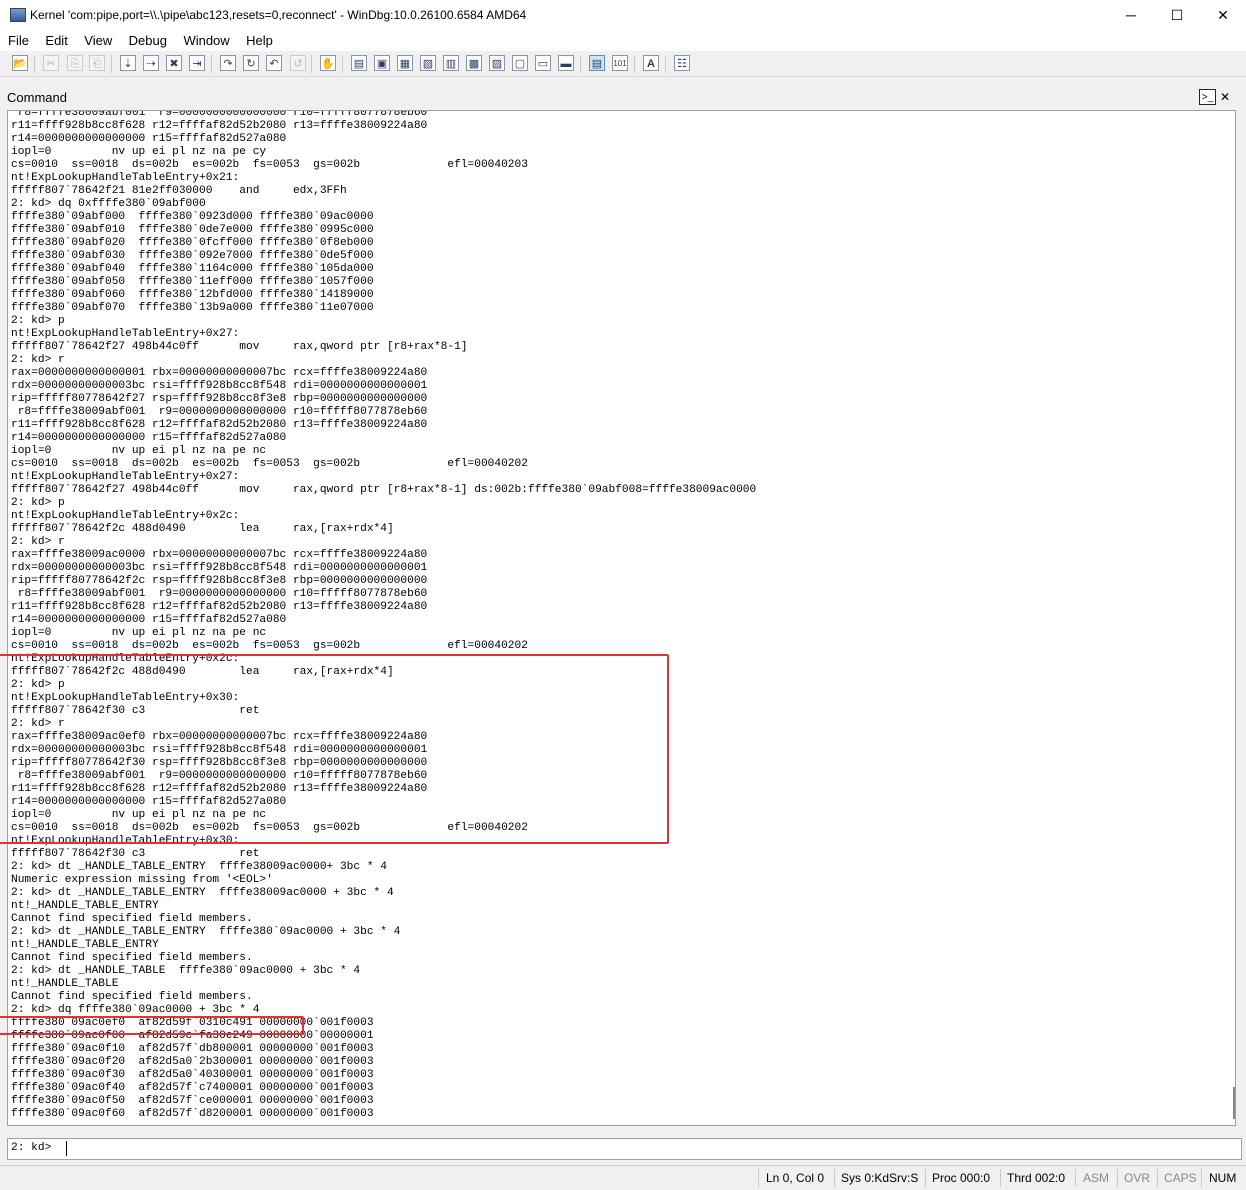 This screenshot has width=1246, height=1190. Describe the element at coordinates (98, 41) in the screenshot. I see `menu-view: View` at that location.